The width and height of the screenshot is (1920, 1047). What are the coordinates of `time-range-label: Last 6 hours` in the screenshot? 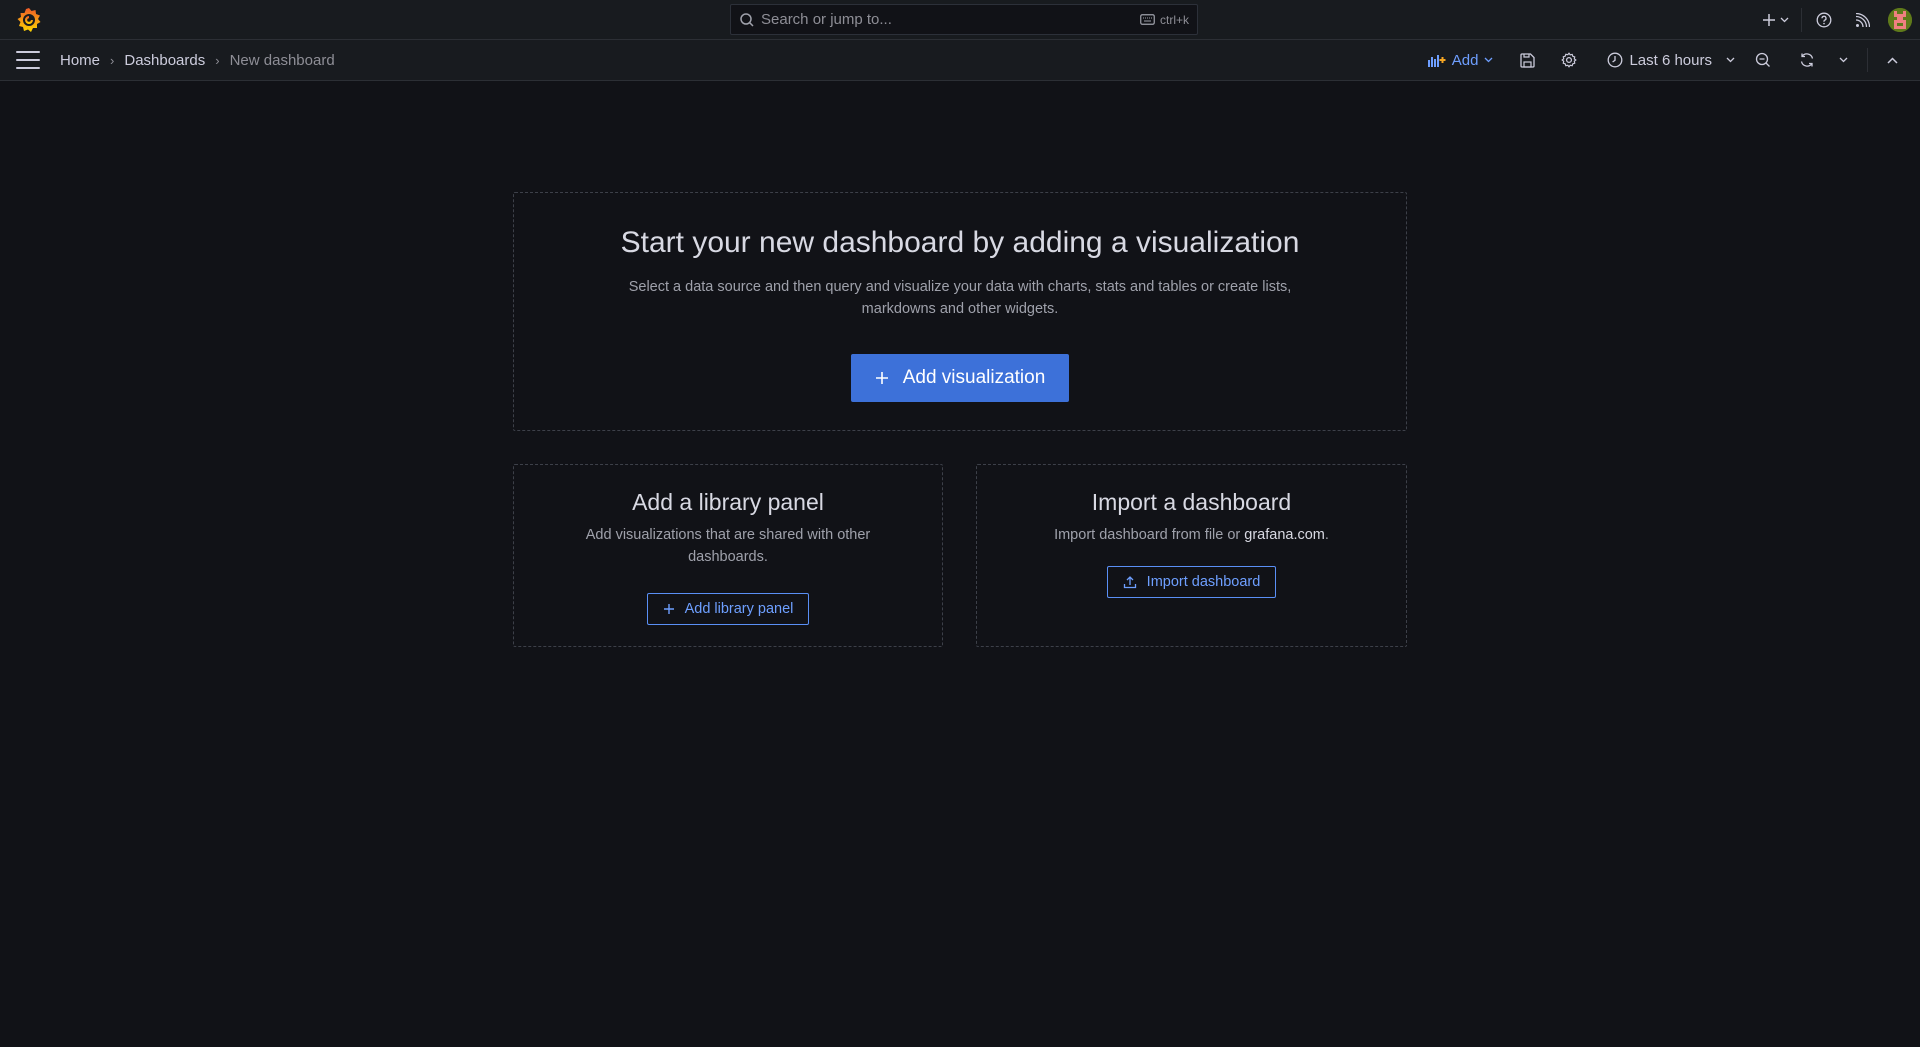 It's located at (1670, 60).